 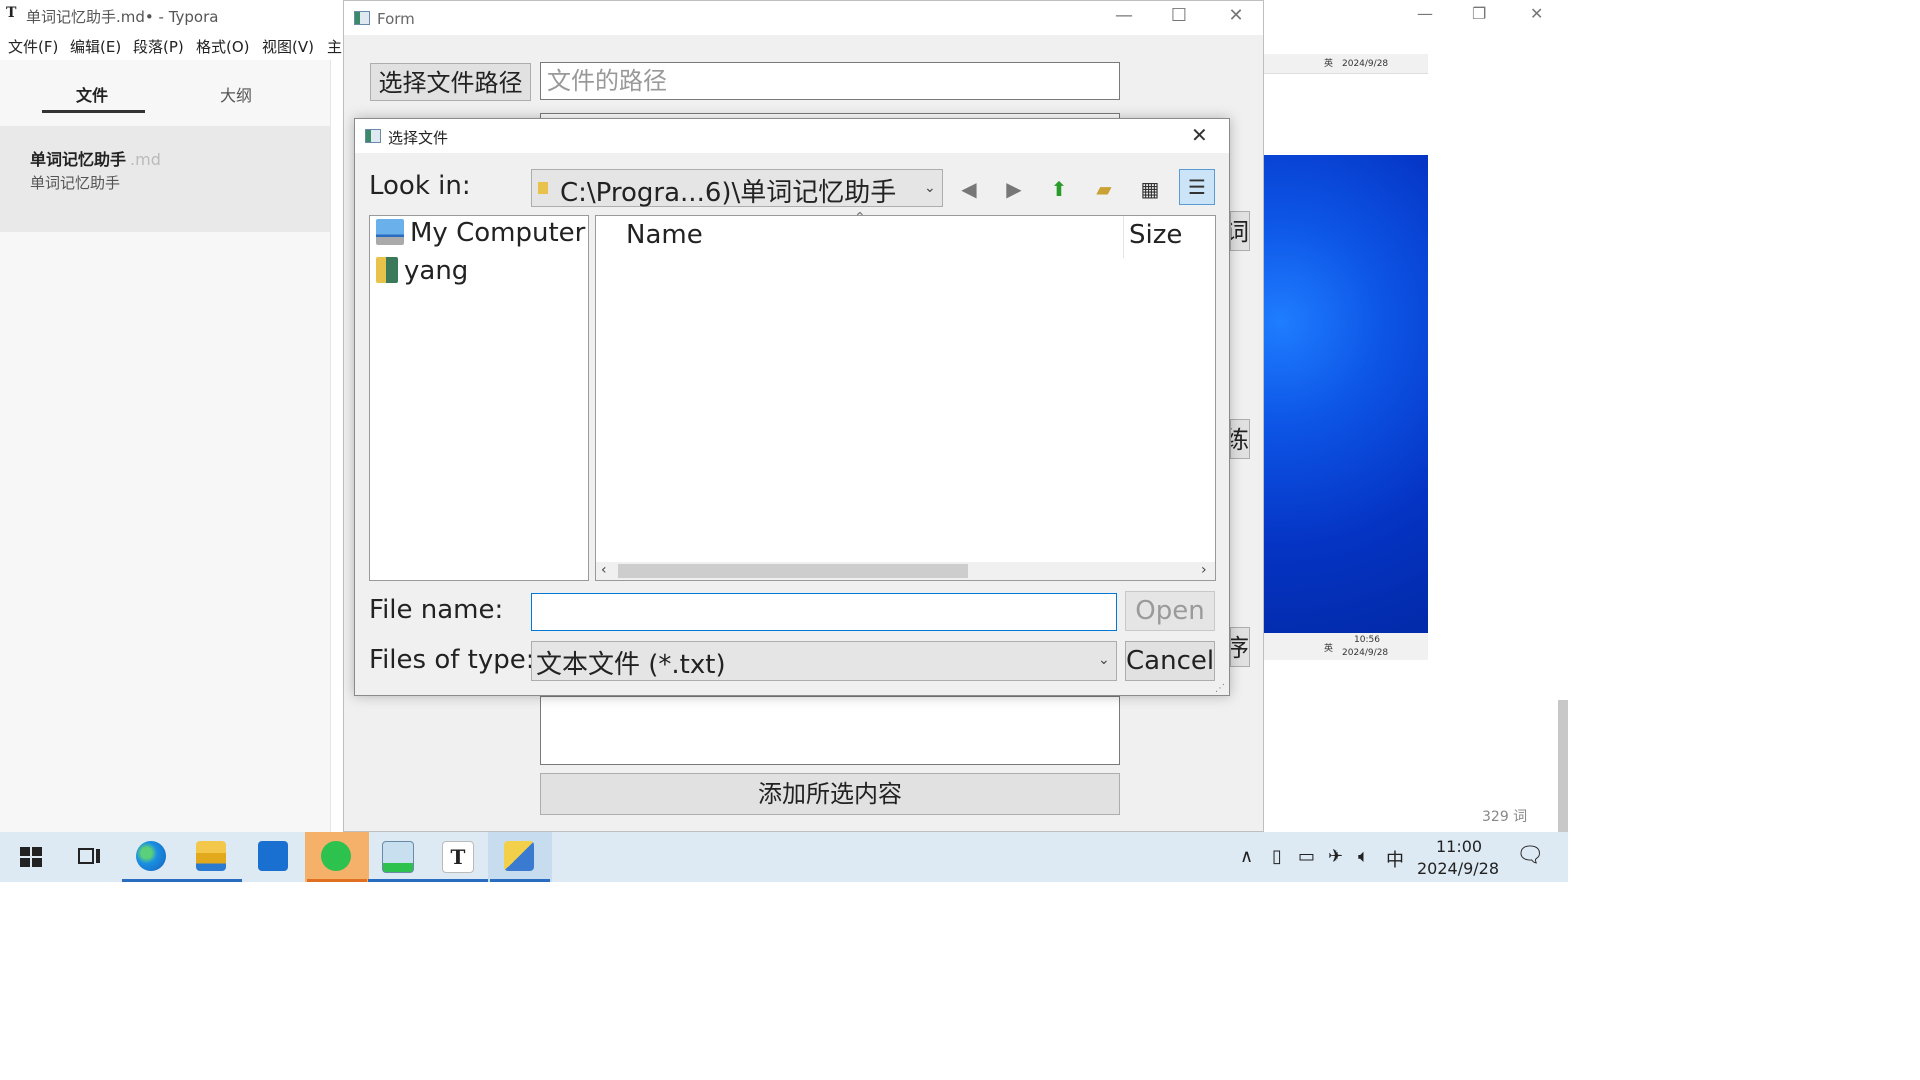 What do you see at coordinates (1104, 189) in the screenshot?
I see `new-folder-icon: ▰` at bounding box center [1104, 189].